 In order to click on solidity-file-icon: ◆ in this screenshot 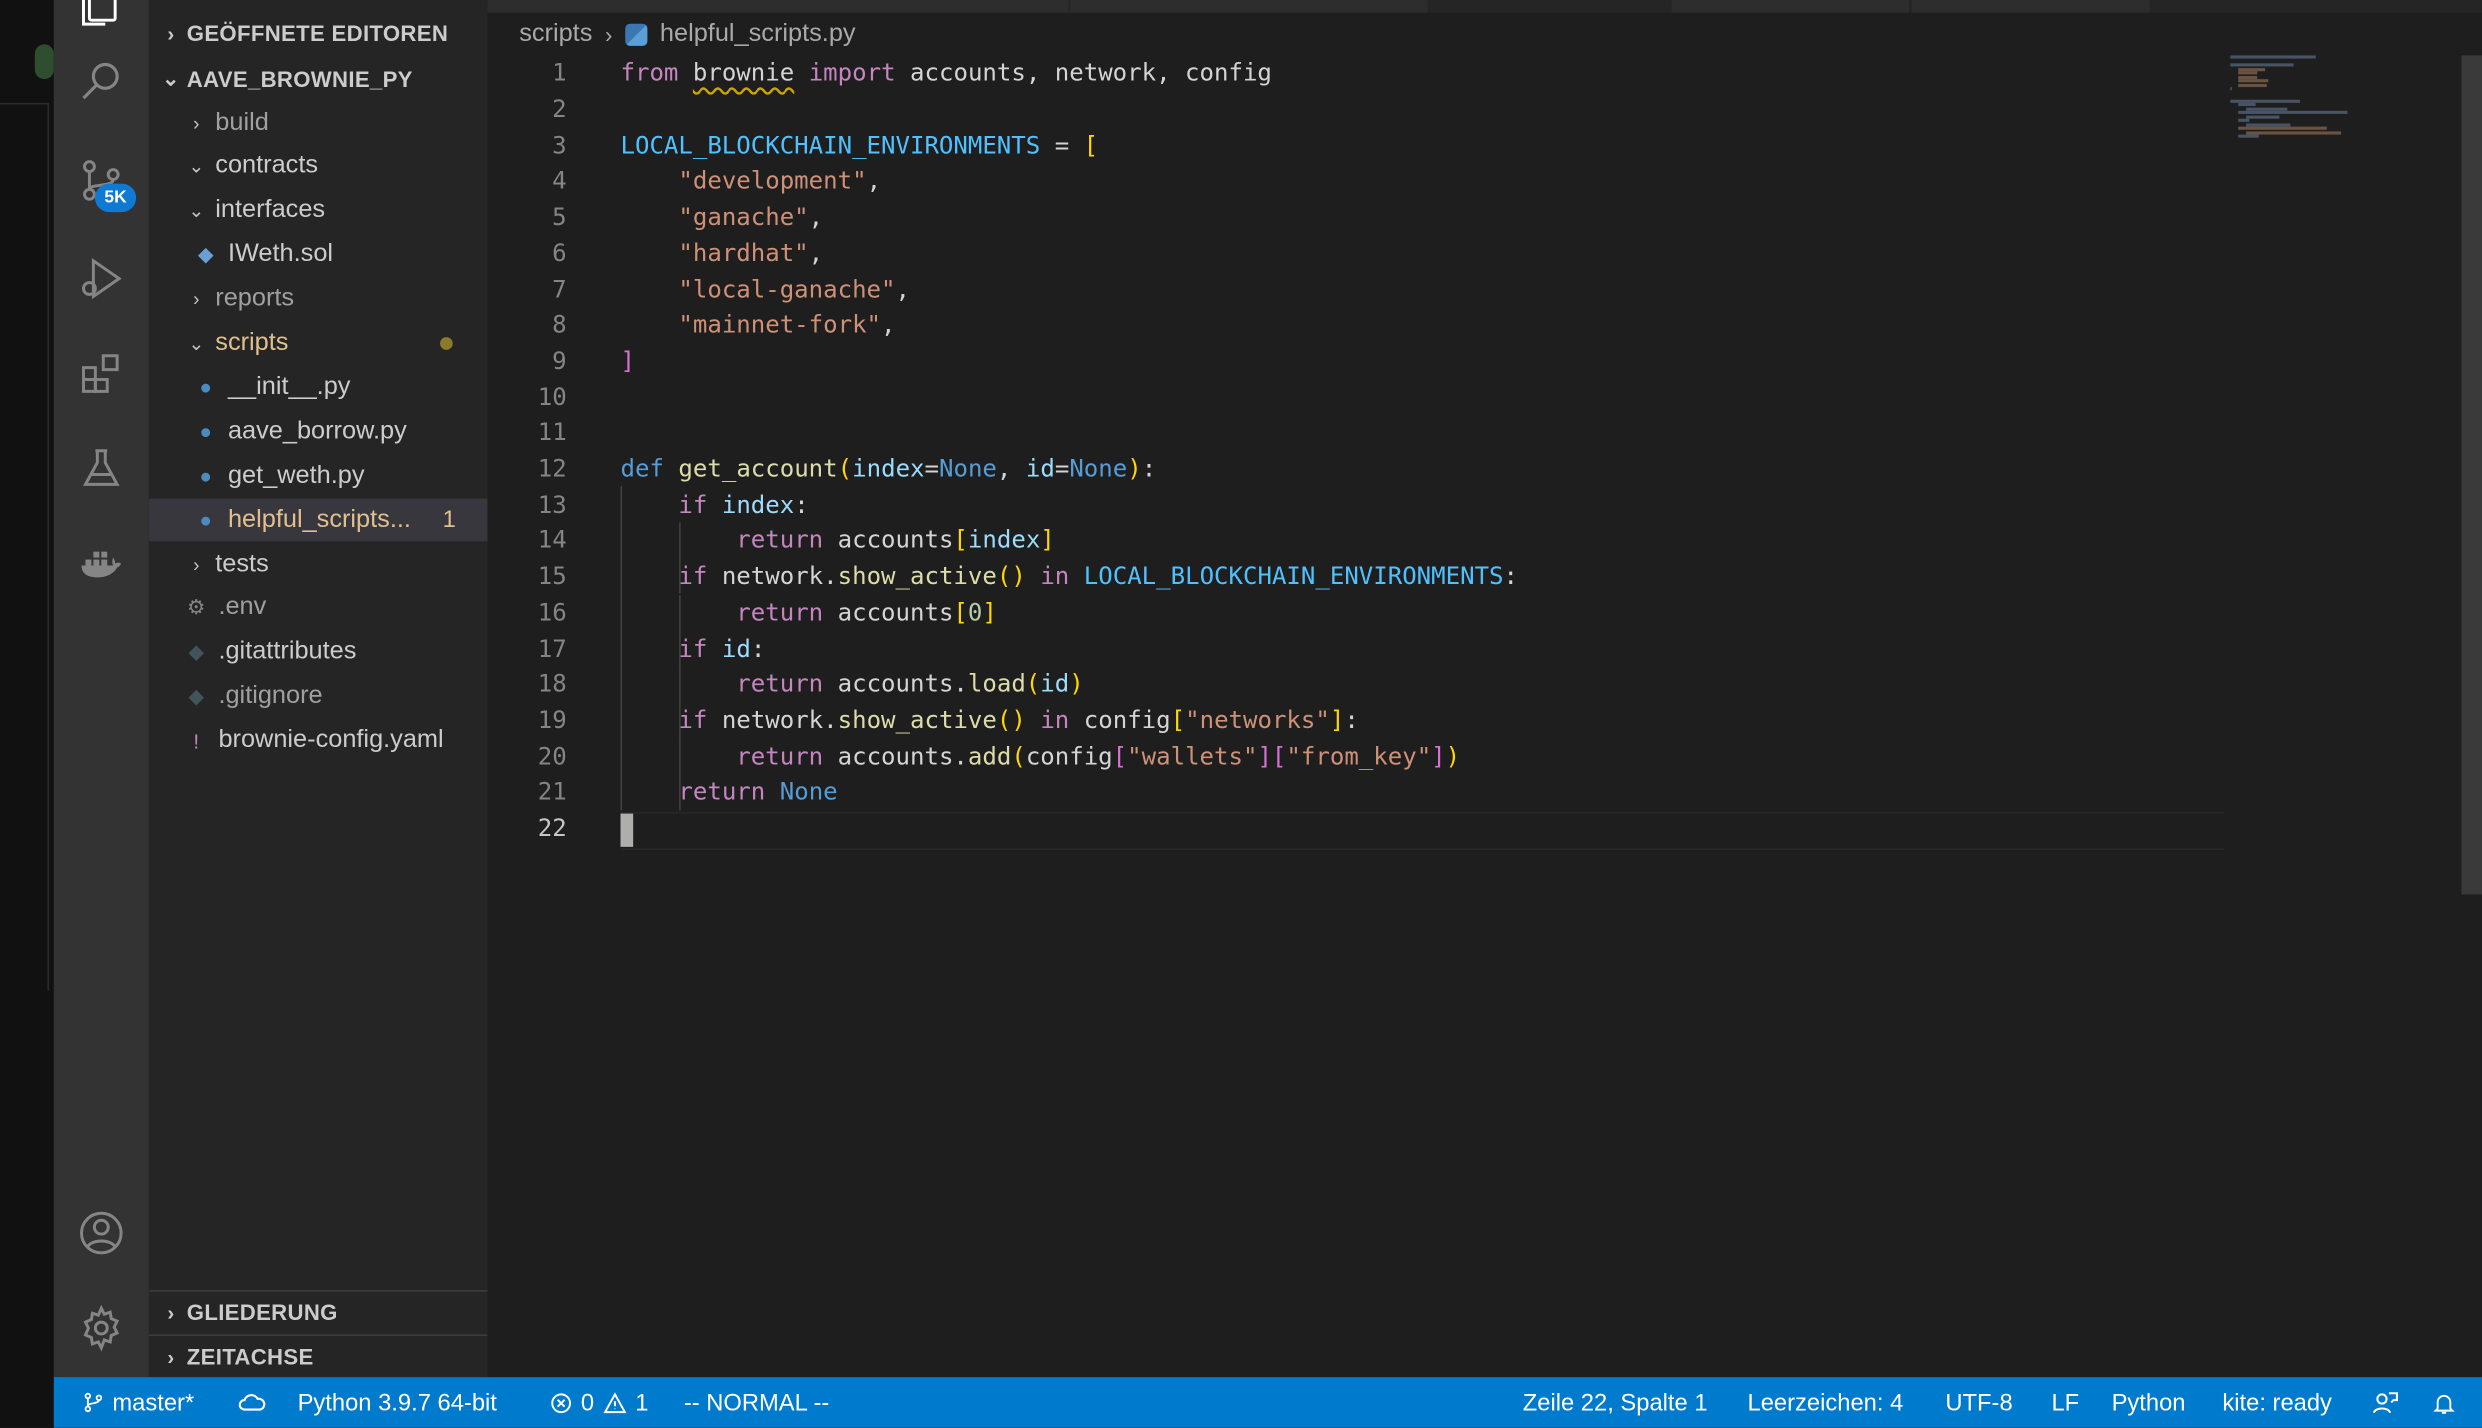, I will do `click(205, 254)`.